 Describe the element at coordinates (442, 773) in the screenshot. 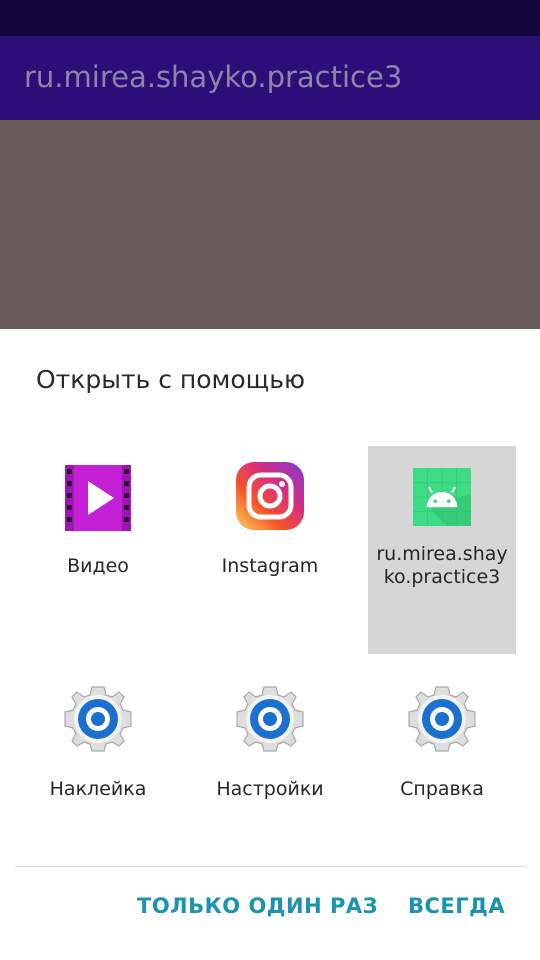

I see `app-option-help: Справка` at that location.